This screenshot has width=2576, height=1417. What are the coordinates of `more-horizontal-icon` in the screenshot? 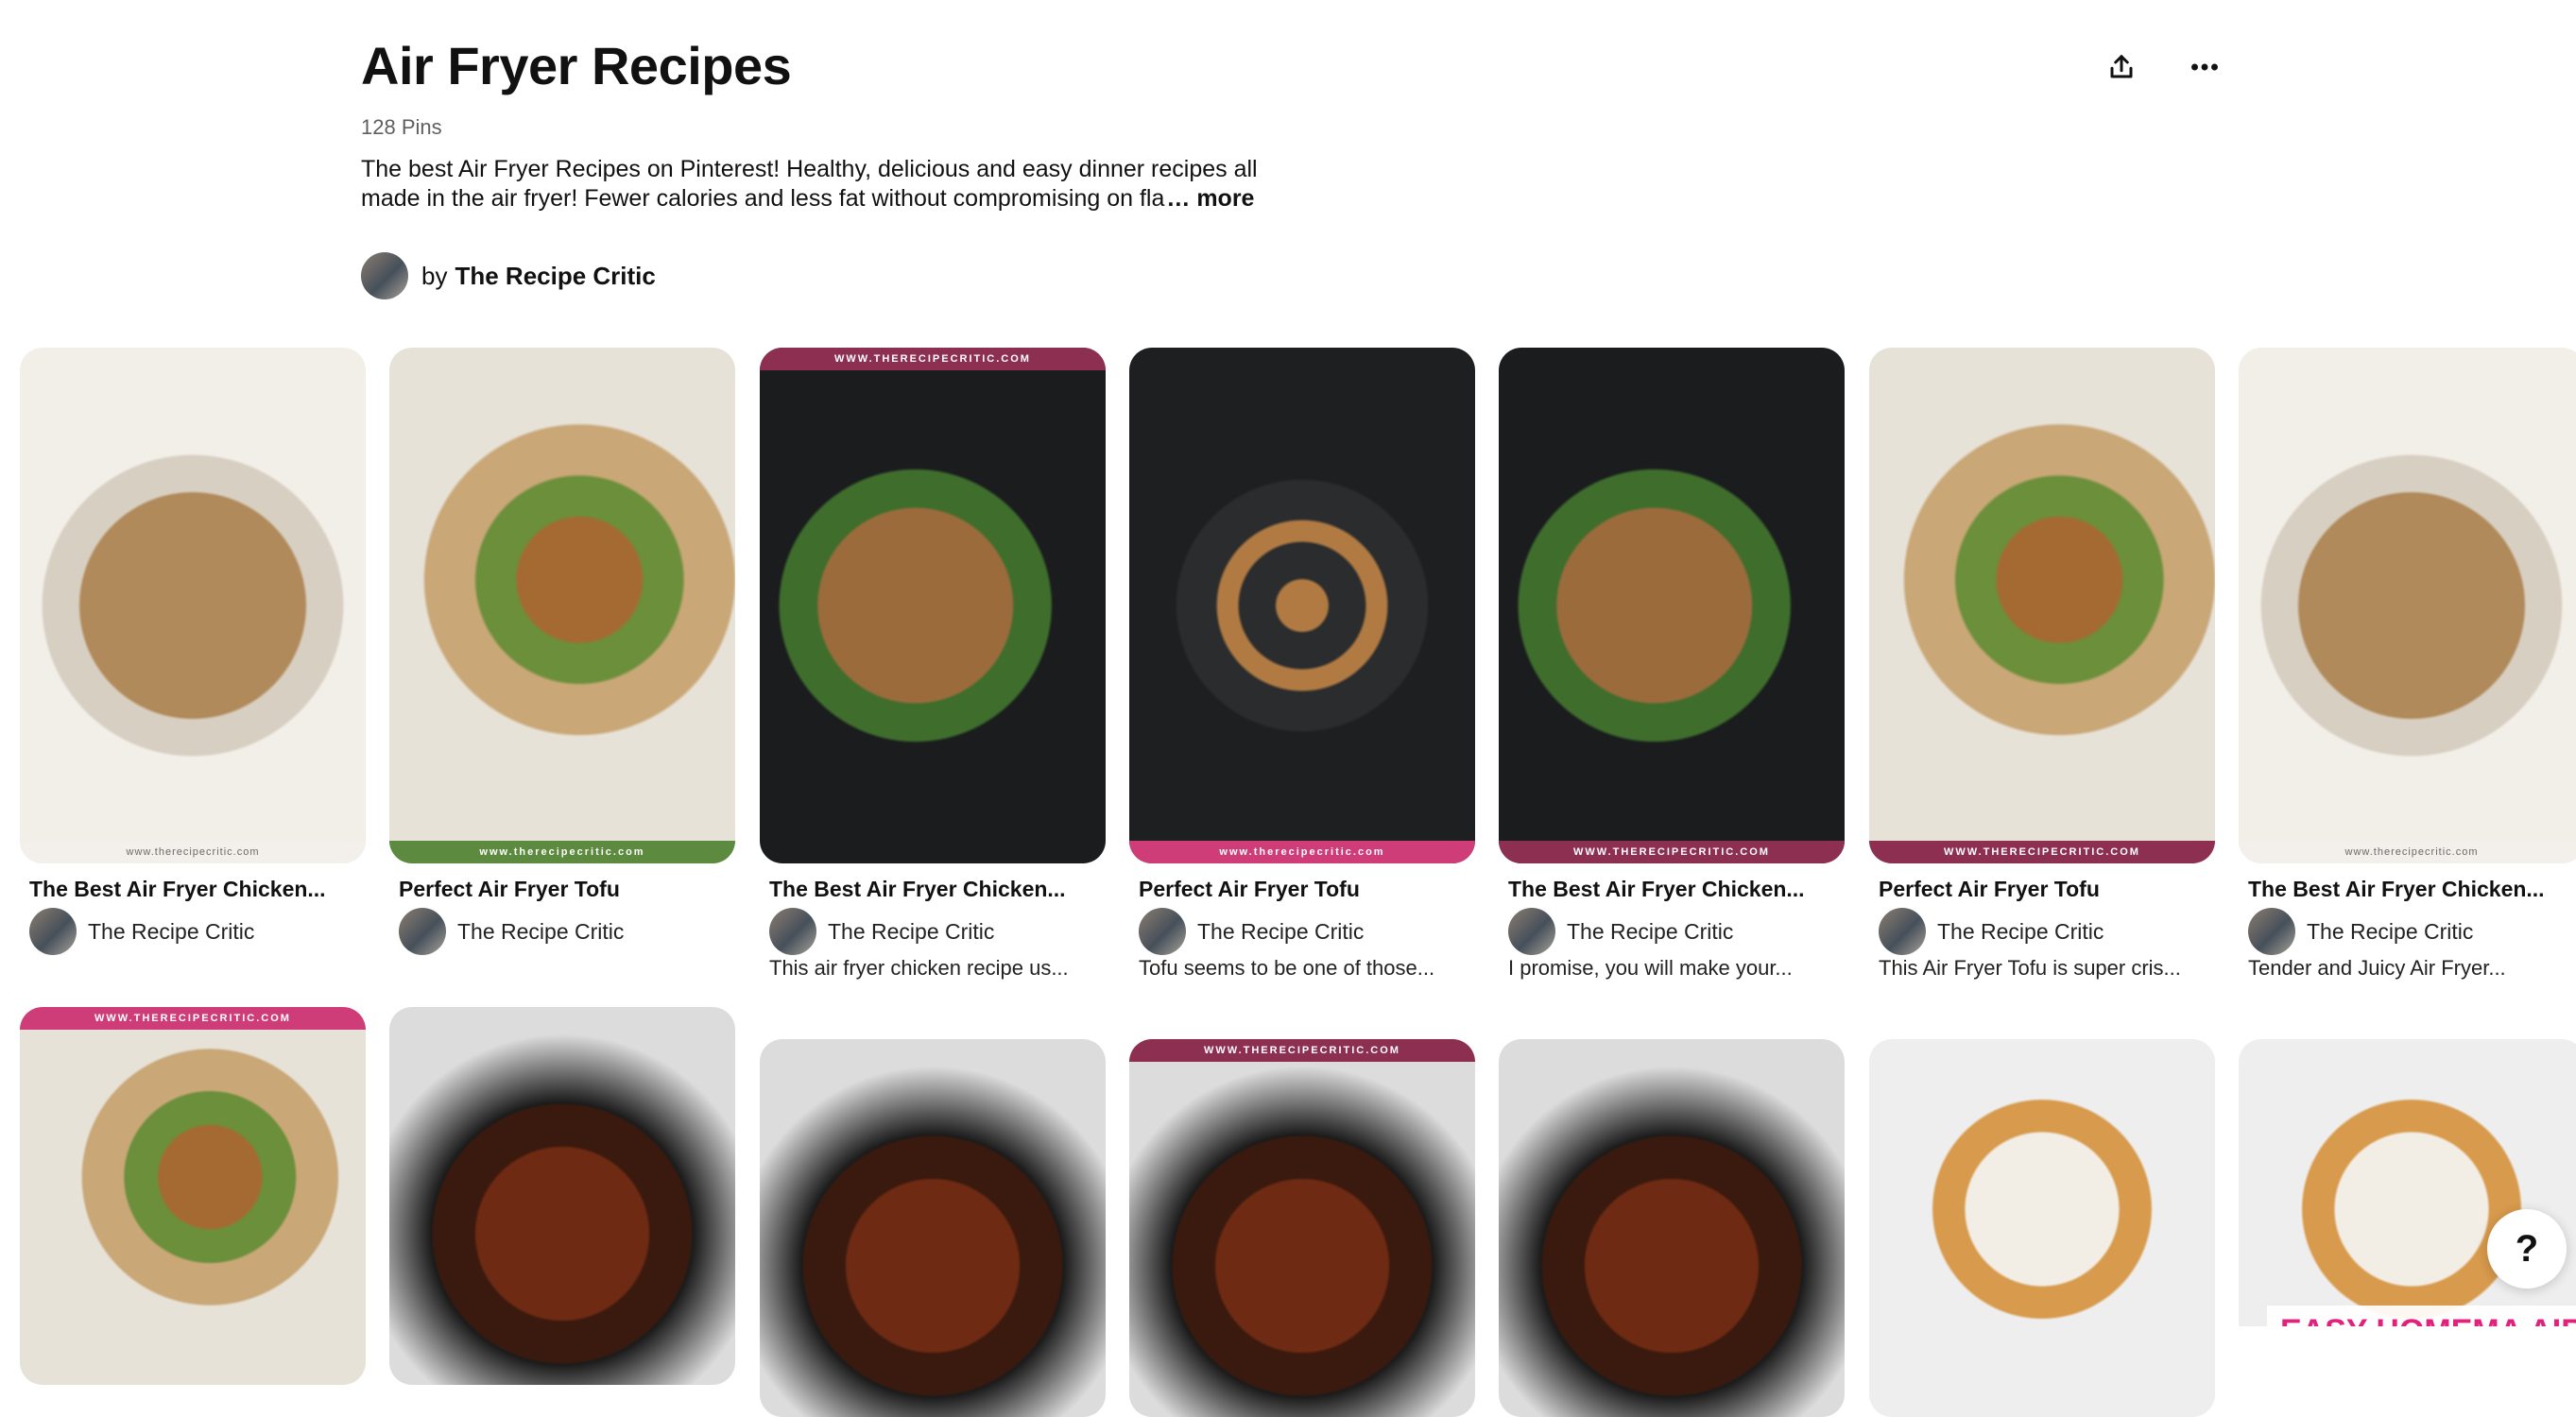 It's located at (2204, 67).